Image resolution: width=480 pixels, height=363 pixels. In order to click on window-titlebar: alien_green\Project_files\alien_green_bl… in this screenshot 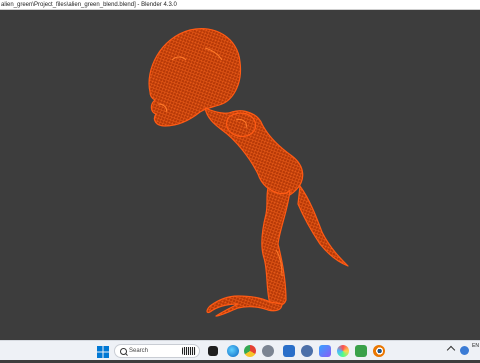, I will do `click(240, 5)`.